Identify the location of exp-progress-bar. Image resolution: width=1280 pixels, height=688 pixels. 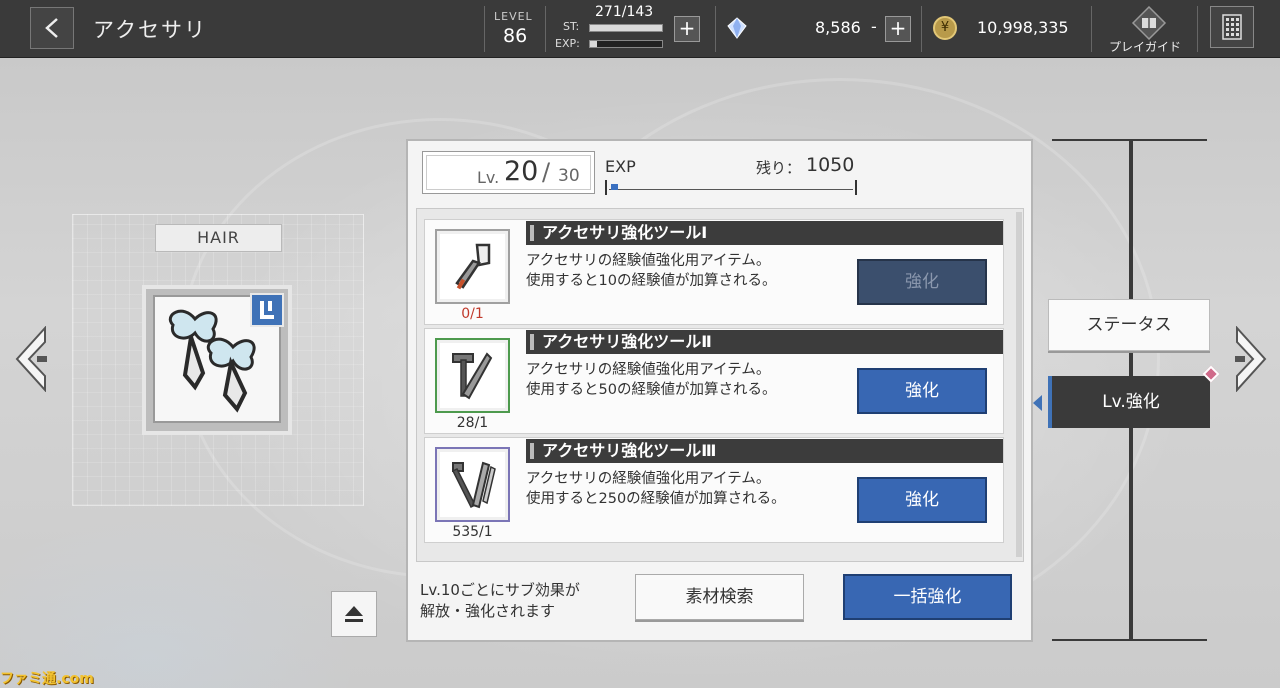
(731, 187).